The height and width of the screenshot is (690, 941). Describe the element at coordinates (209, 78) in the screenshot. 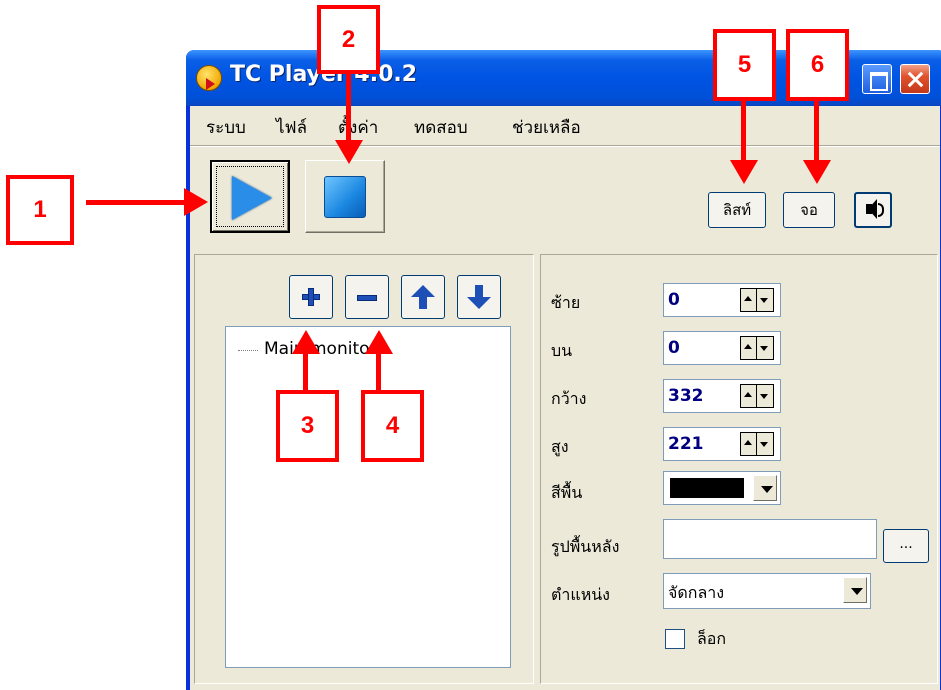

I see `app-logo-icon` at that location.